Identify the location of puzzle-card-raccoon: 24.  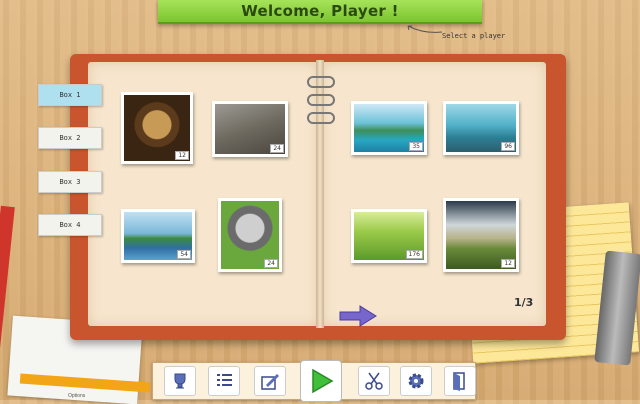
(250, 235).